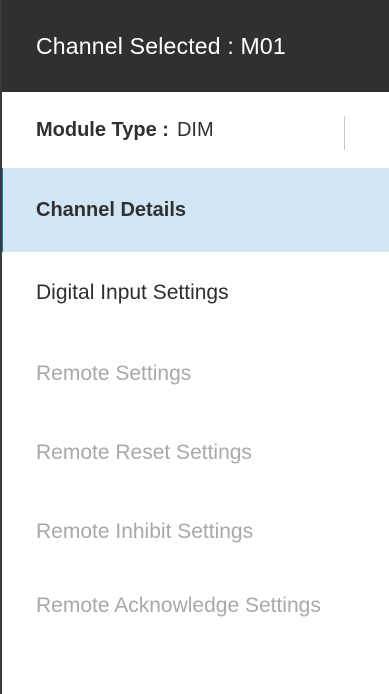  Describe the element at coordinates (195, 373) in the screenshot. I see `nav-item-remote-settings: Remote Settings` at that location.